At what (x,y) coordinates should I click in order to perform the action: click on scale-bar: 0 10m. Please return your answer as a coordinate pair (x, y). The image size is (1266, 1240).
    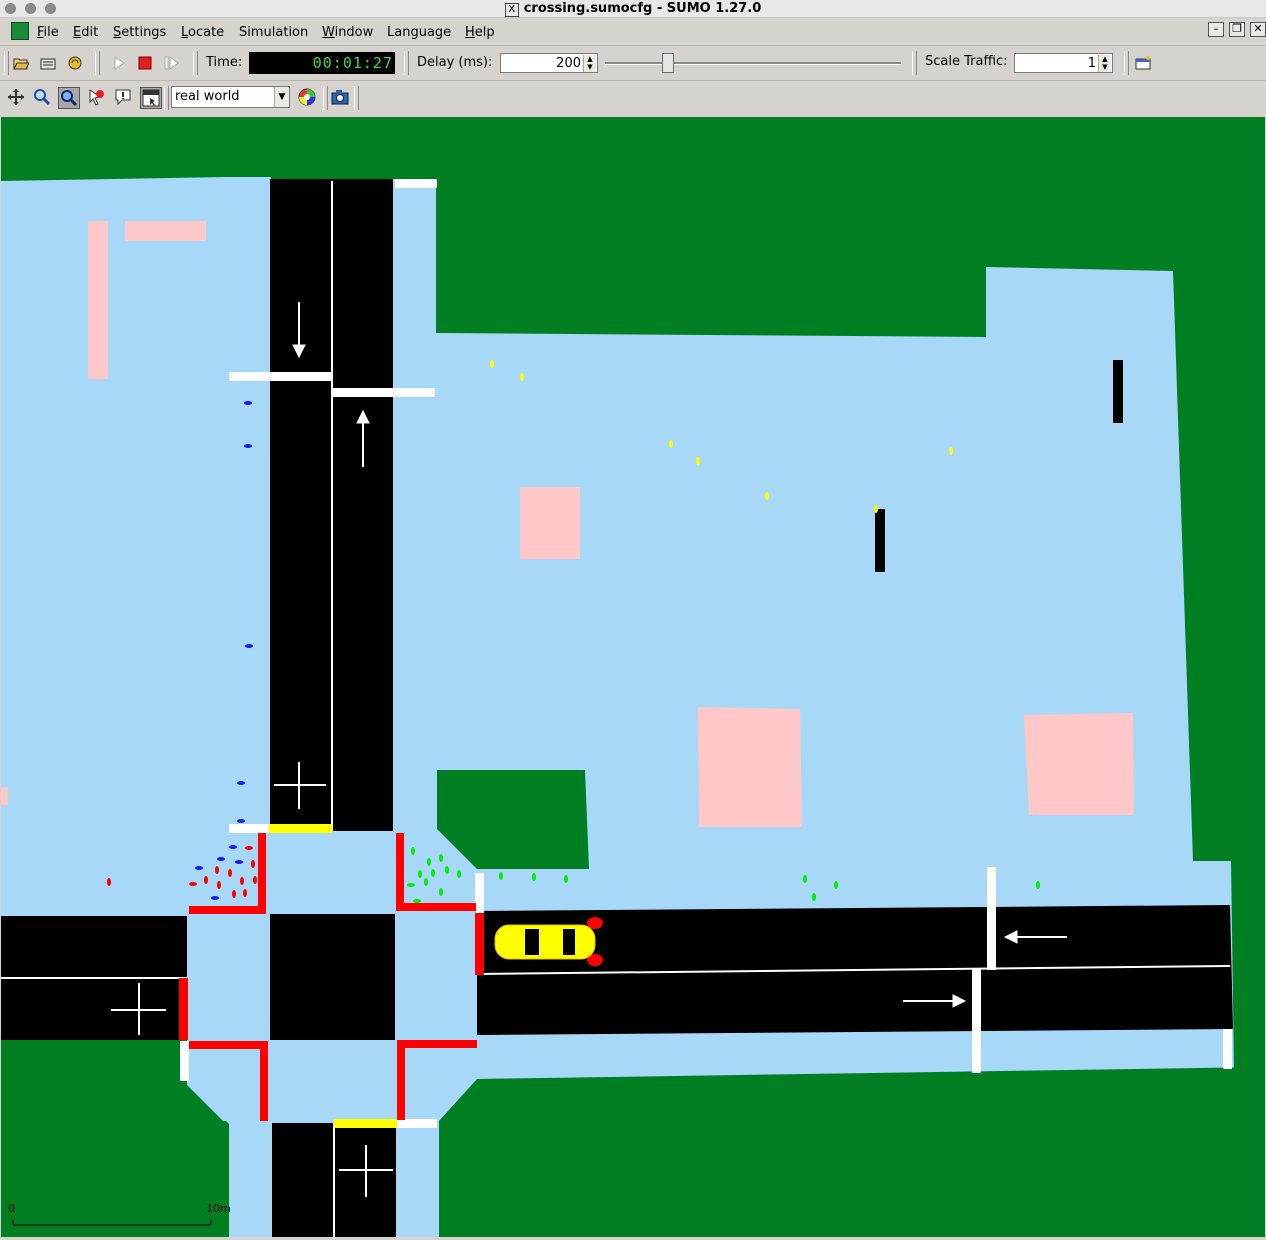
    Looking at the image, I should click on (119, 1214).